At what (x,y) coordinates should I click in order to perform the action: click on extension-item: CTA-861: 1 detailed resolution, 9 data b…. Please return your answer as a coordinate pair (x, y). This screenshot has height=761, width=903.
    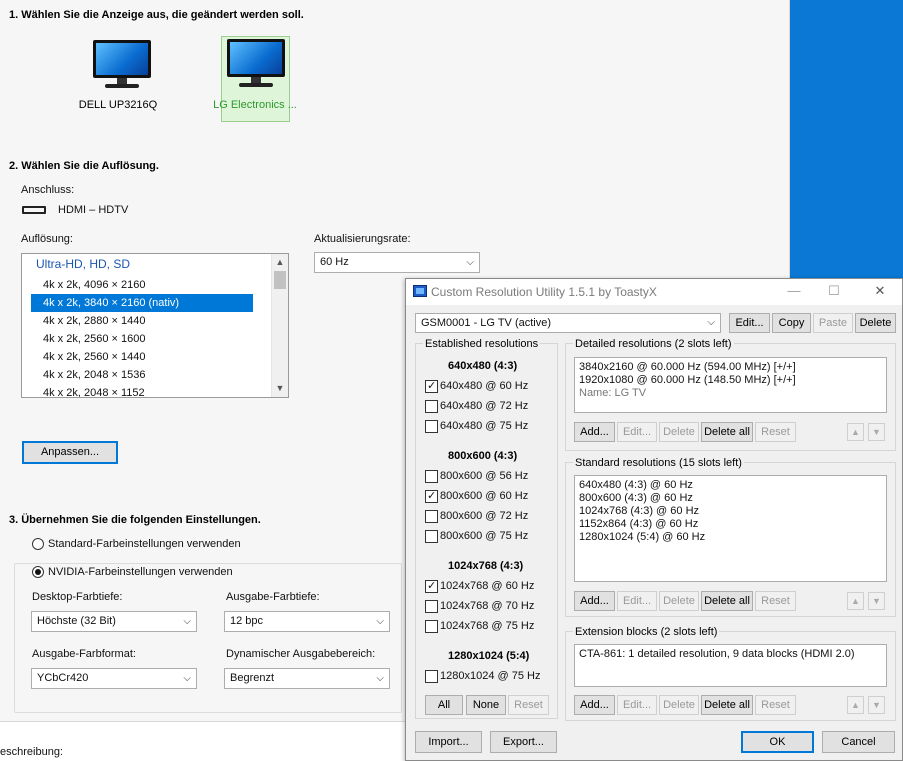
    Looking at the image, I should click on (730, 654).